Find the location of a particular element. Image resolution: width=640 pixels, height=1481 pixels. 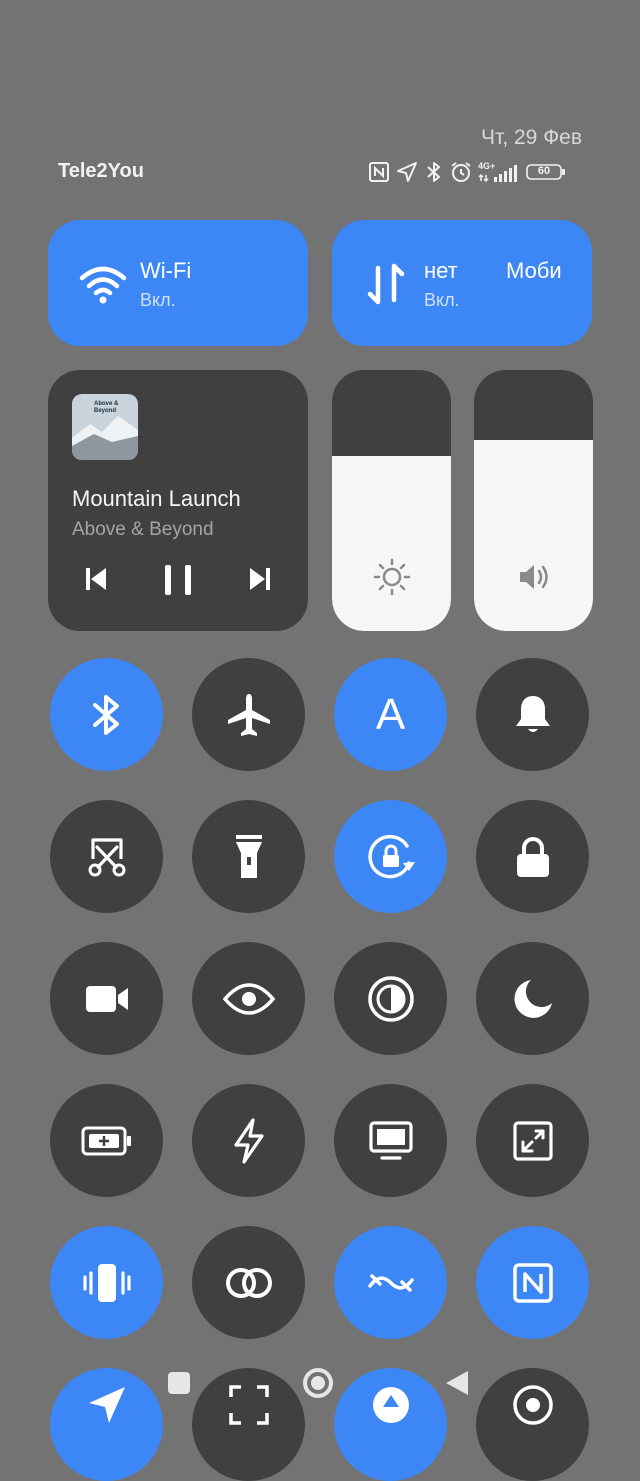

toggle-reading-mode is located at coordinates (248, 998).